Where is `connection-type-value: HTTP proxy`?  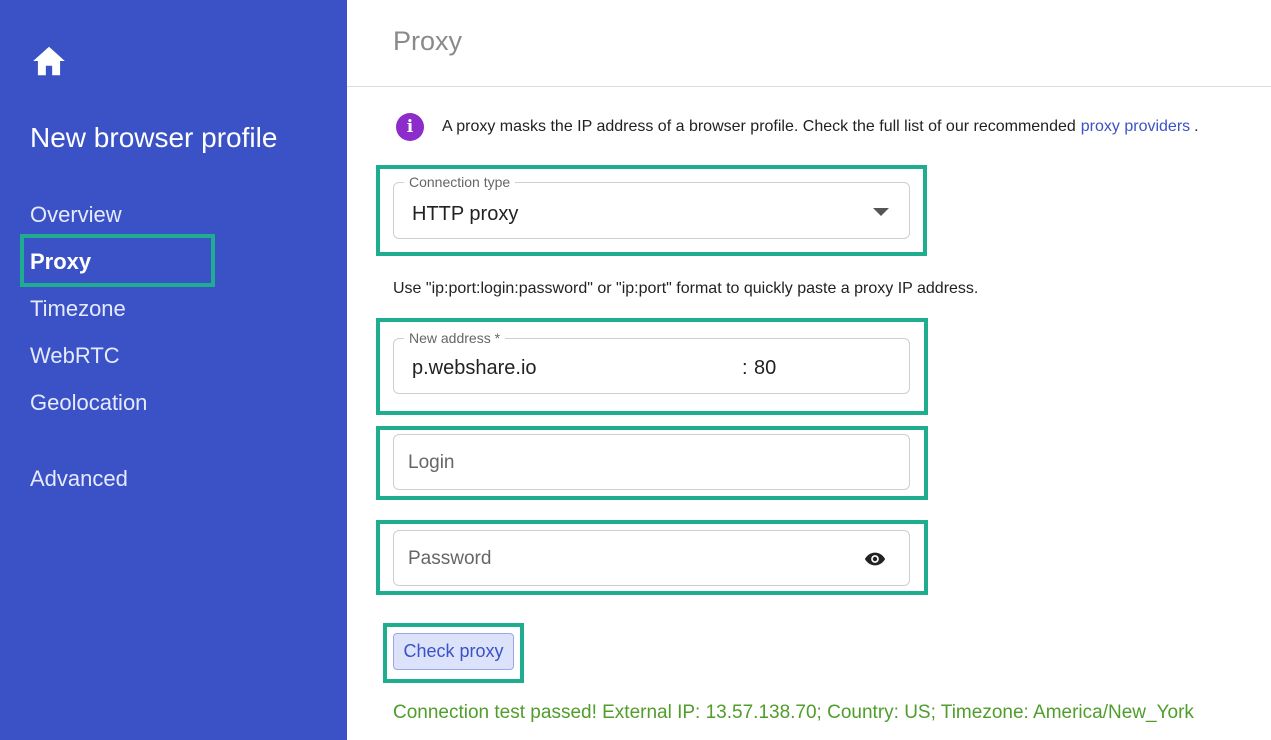 connection-type-value: HTTP proxy is located at coordinates (465, 214).